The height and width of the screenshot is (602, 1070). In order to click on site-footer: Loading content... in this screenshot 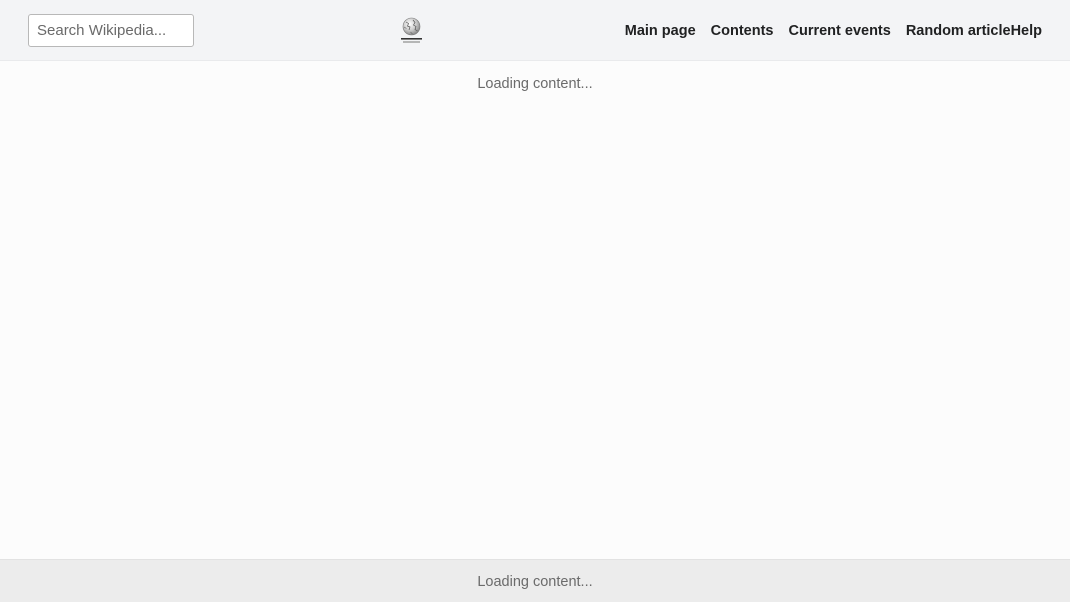, I will do `click(535, 580)`.